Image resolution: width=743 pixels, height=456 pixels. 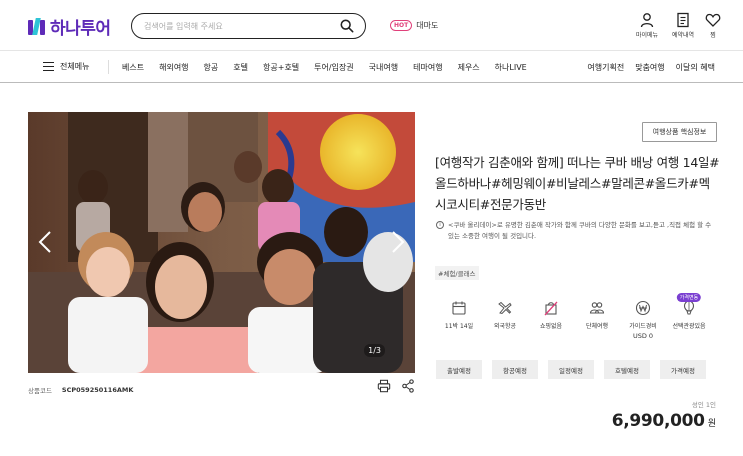 I want to click on tab-itinerary: 일정예정, so click(x=571, y=369).